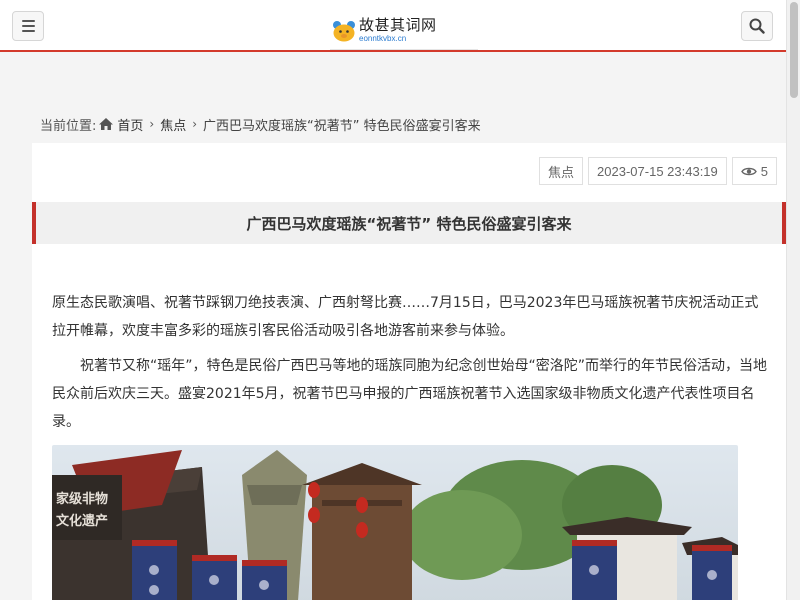 Image resolution: width=800 pixels, height=600 pixels. What do you see at coordinates (82, 499) in the screenshot?
I see `photo-sign-text: 家级非物` at bounding box center [82, 499].